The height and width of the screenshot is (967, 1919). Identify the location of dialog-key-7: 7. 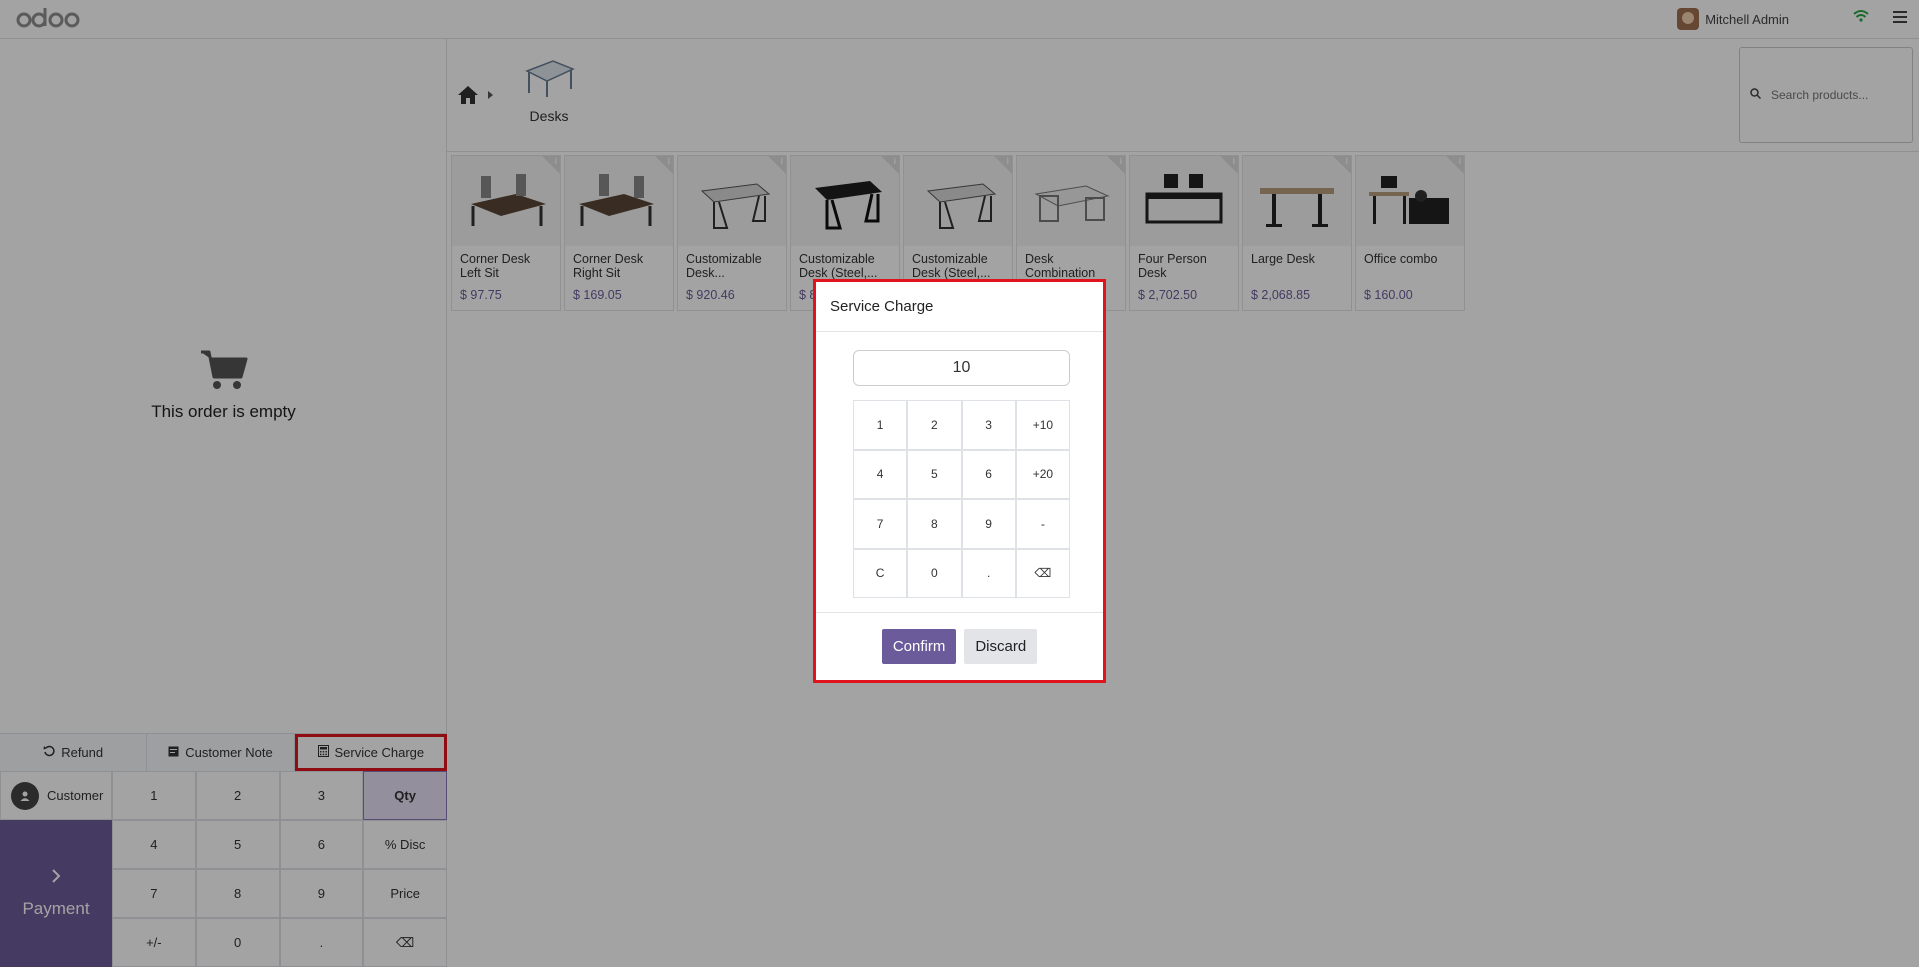
(880, 524).